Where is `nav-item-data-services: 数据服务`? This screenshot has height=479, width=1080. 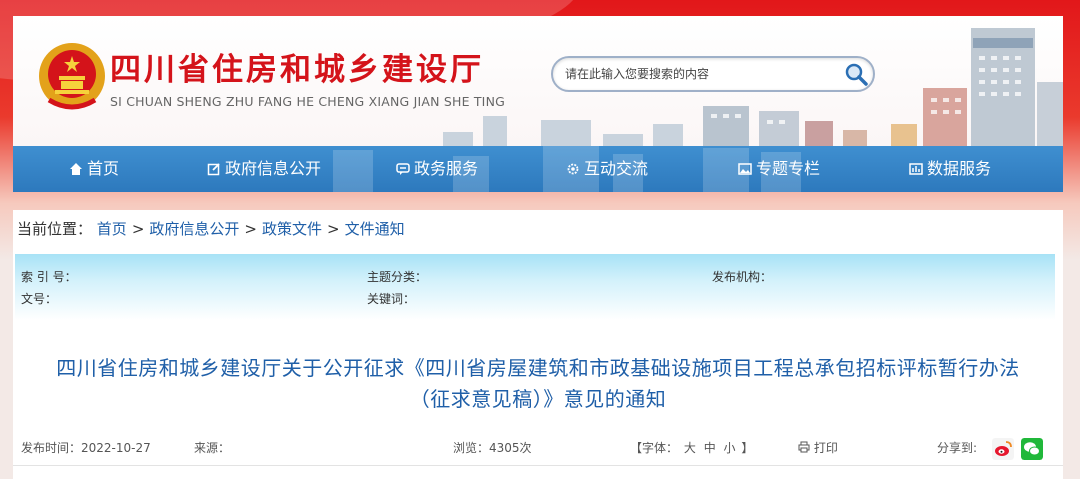 nav-item-data-services: 数据服务 is located at coordinates (950, 169).